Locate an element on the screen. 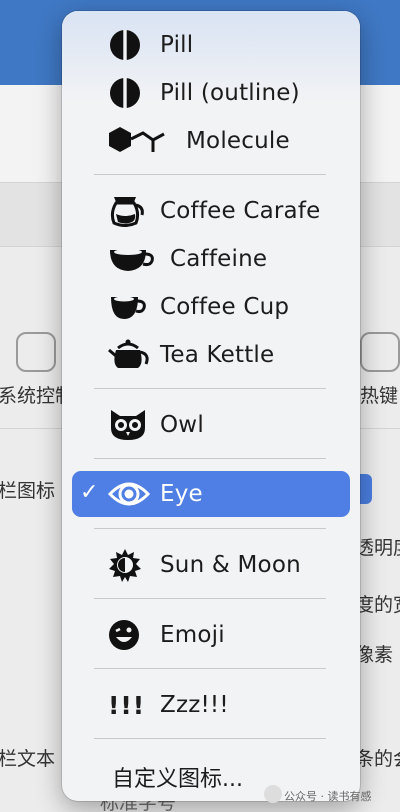 The image size is (400, 812). menu-item-caffeine: Caffeine is located at coordinates (211, 259).